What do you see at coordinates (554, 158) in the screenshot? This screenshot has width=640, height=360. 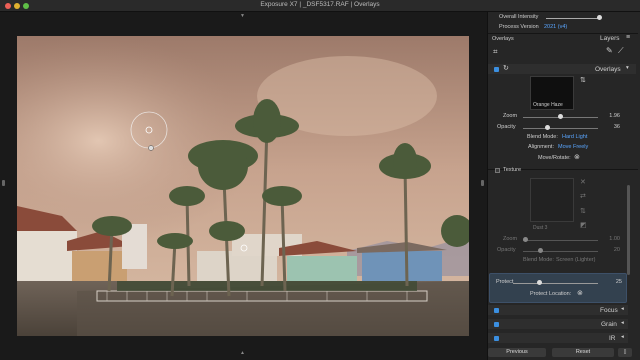 I see `move-rotate-label: Move/Rotate:` at bounding box center [554, 158].